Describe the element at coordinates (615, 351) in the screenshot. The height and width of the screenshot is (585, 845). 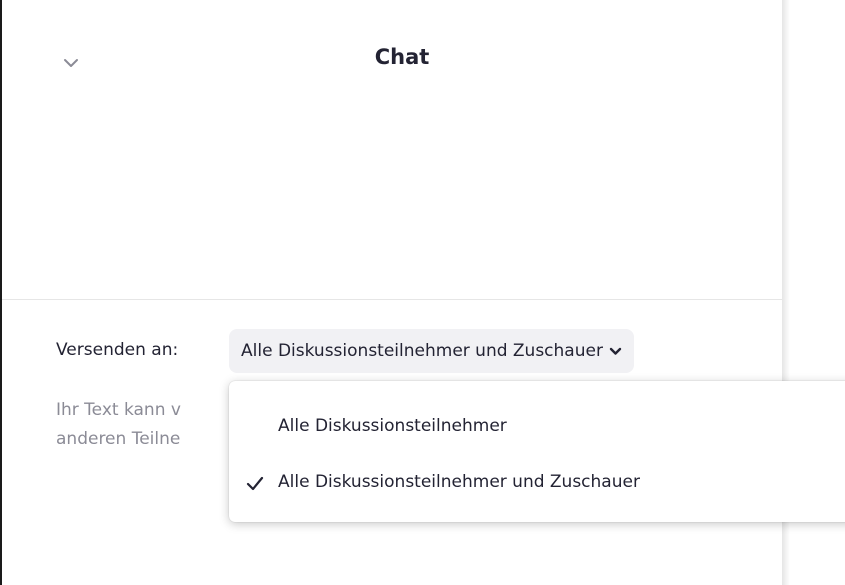
I see `chevron-down-icon` at that location.